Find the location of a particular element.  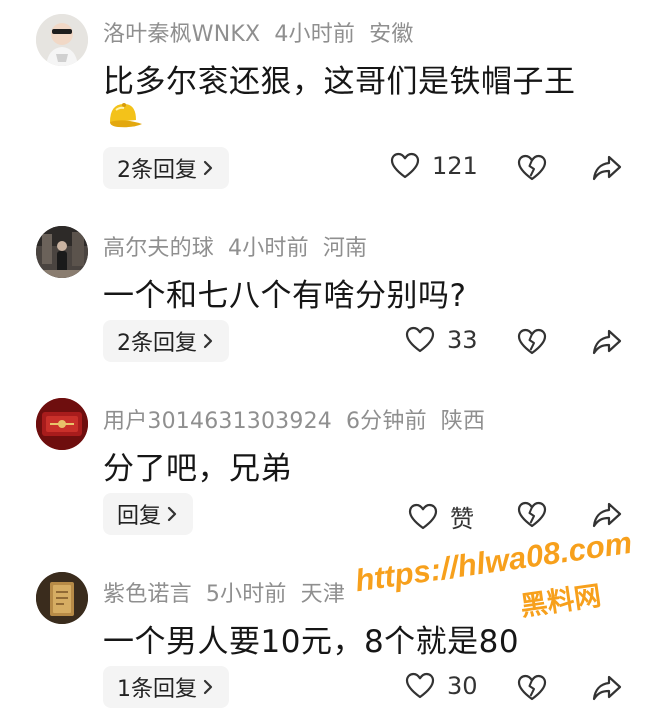

reply-label: 回复 is located at coordinates (139, 516).